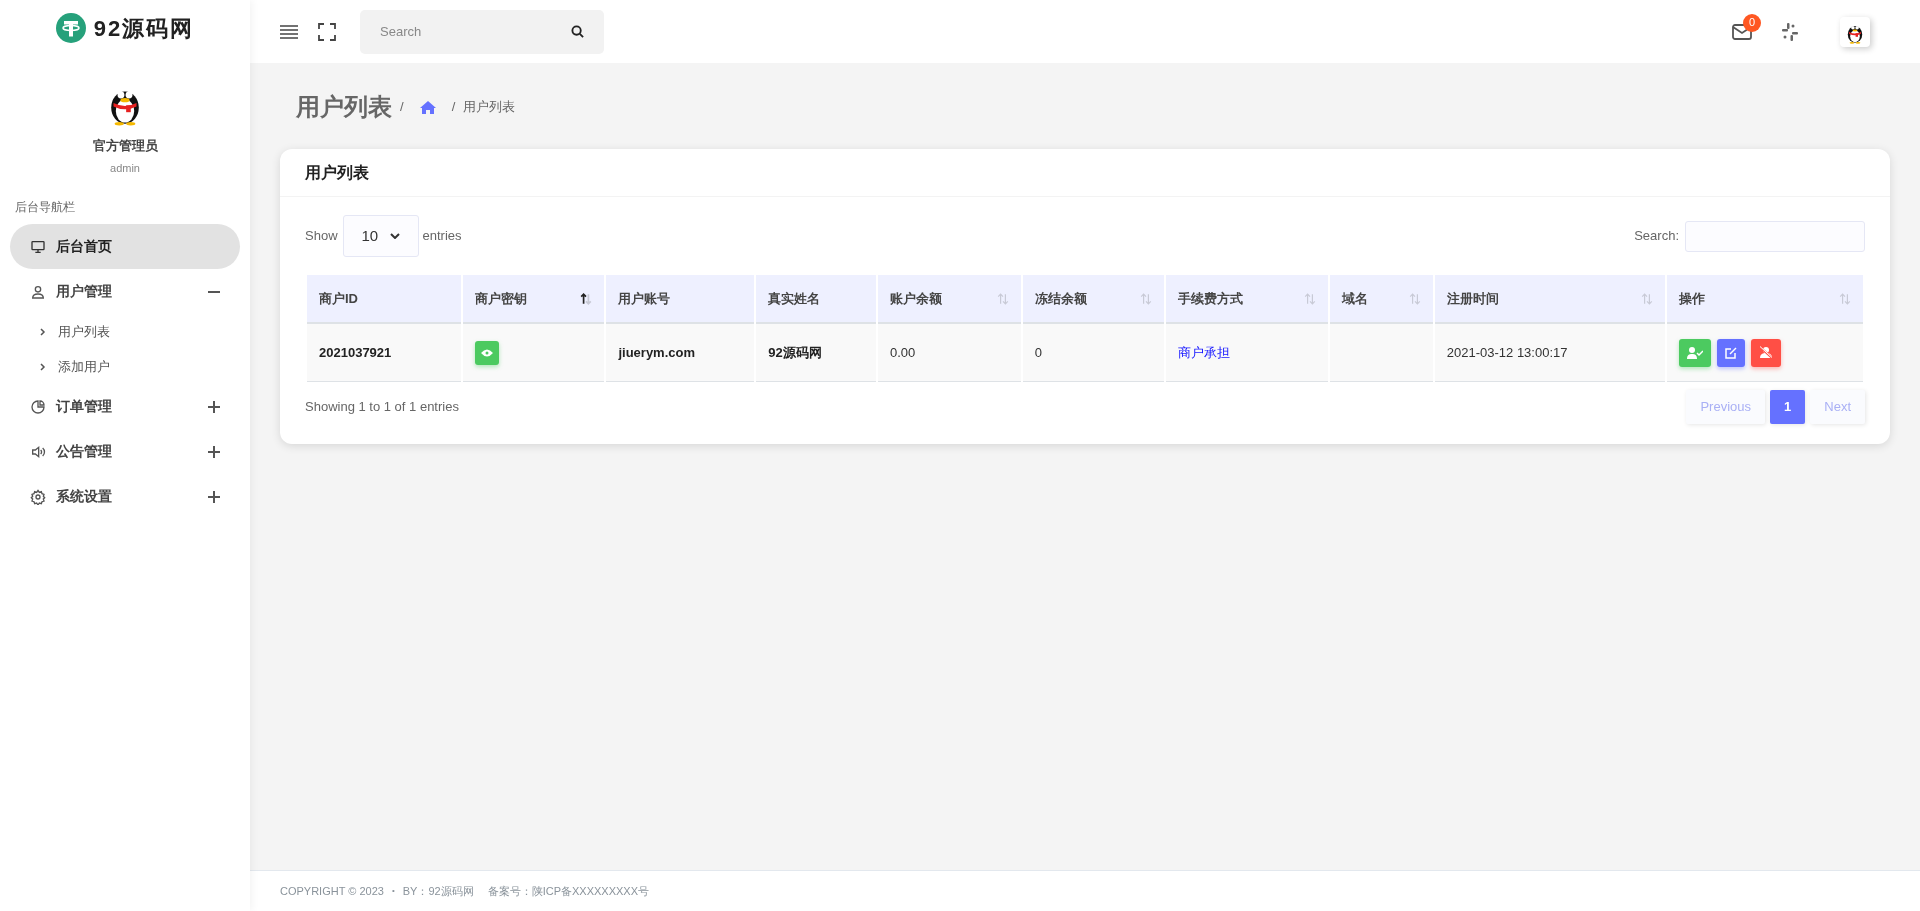 The width and height of the screenshot is (1920, 911). What do you see at coordinates (38, 406) in the screenshot?
I see `pie-chart-icon` at bounding box center [38, 406].